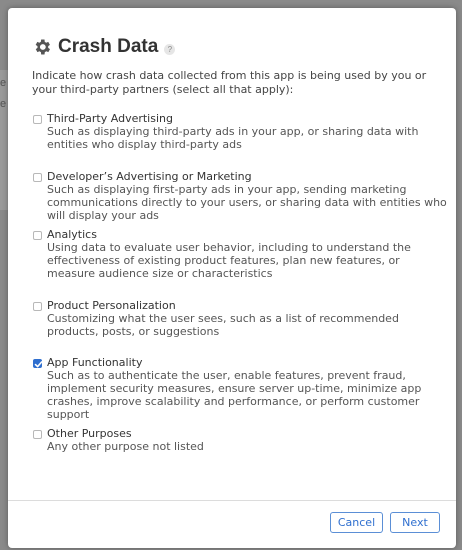 This screenshot has width=462, height=550. I want to click on dialog-header: Crash Data ?, so click(104, 47).